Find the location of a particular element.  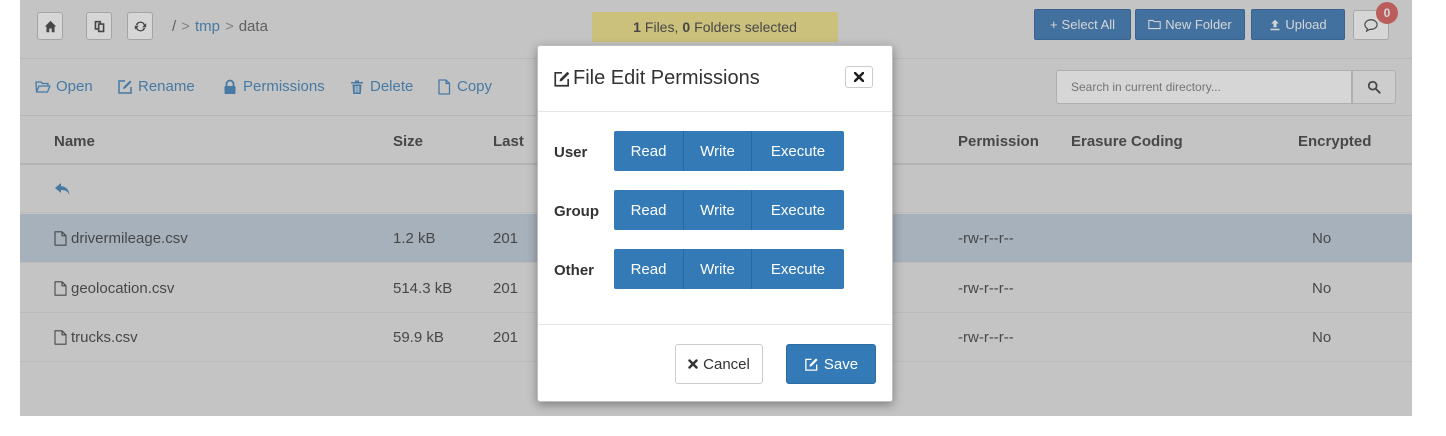

other-execute-toggle: Execute is located at coordinates (798, 269).